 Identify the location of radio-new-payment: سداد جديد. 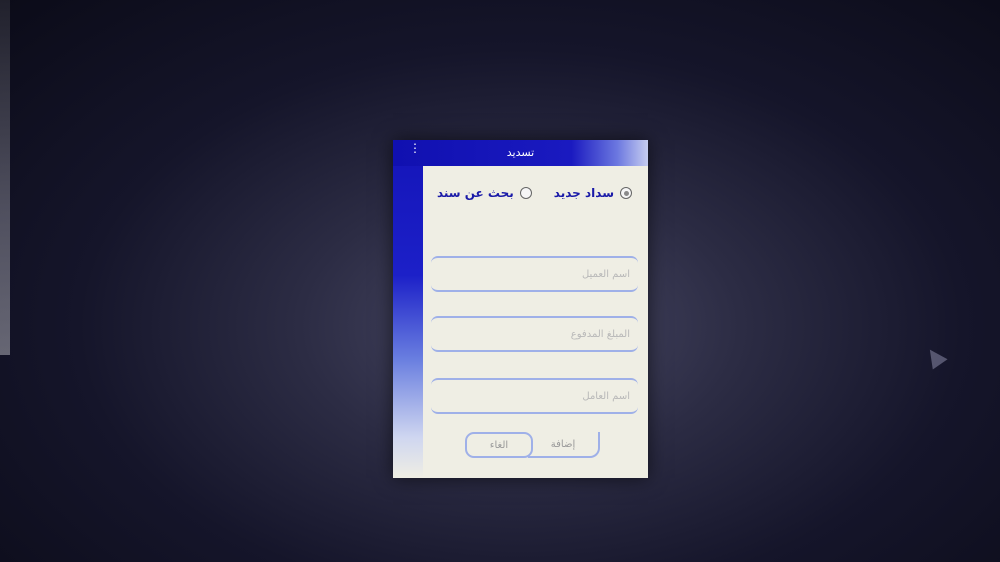
(593, 193).